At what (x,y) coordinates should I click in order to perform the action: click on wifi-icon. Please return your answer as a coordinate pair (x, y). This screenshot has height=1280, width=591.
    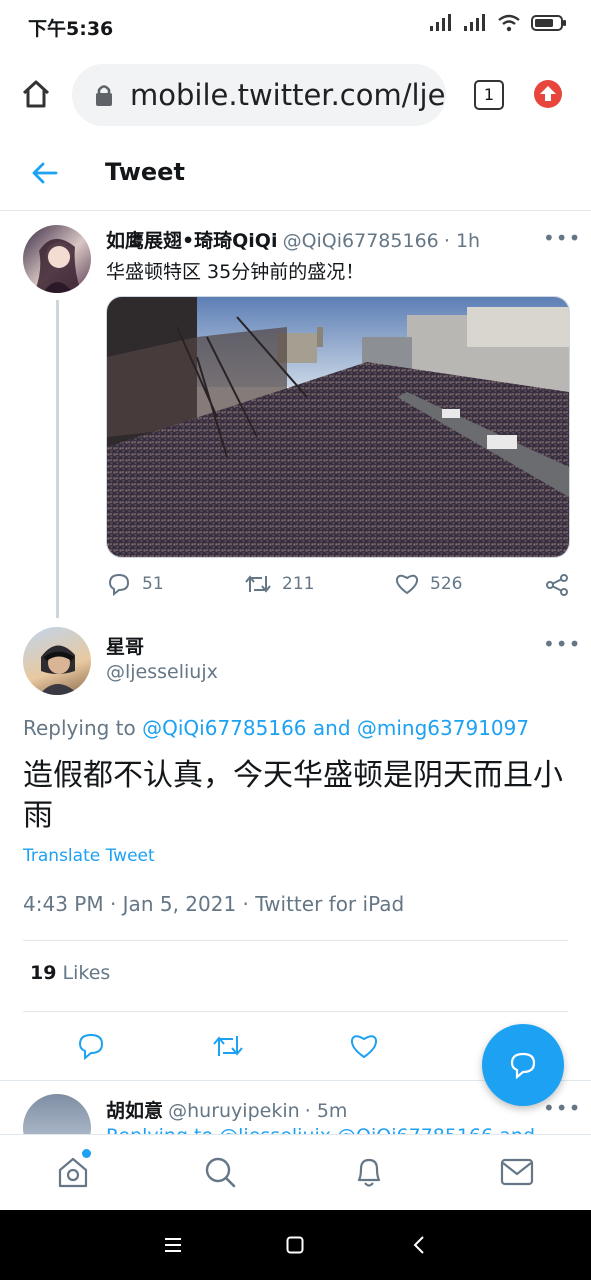
    Looking at the image, I should click on (509, 23).